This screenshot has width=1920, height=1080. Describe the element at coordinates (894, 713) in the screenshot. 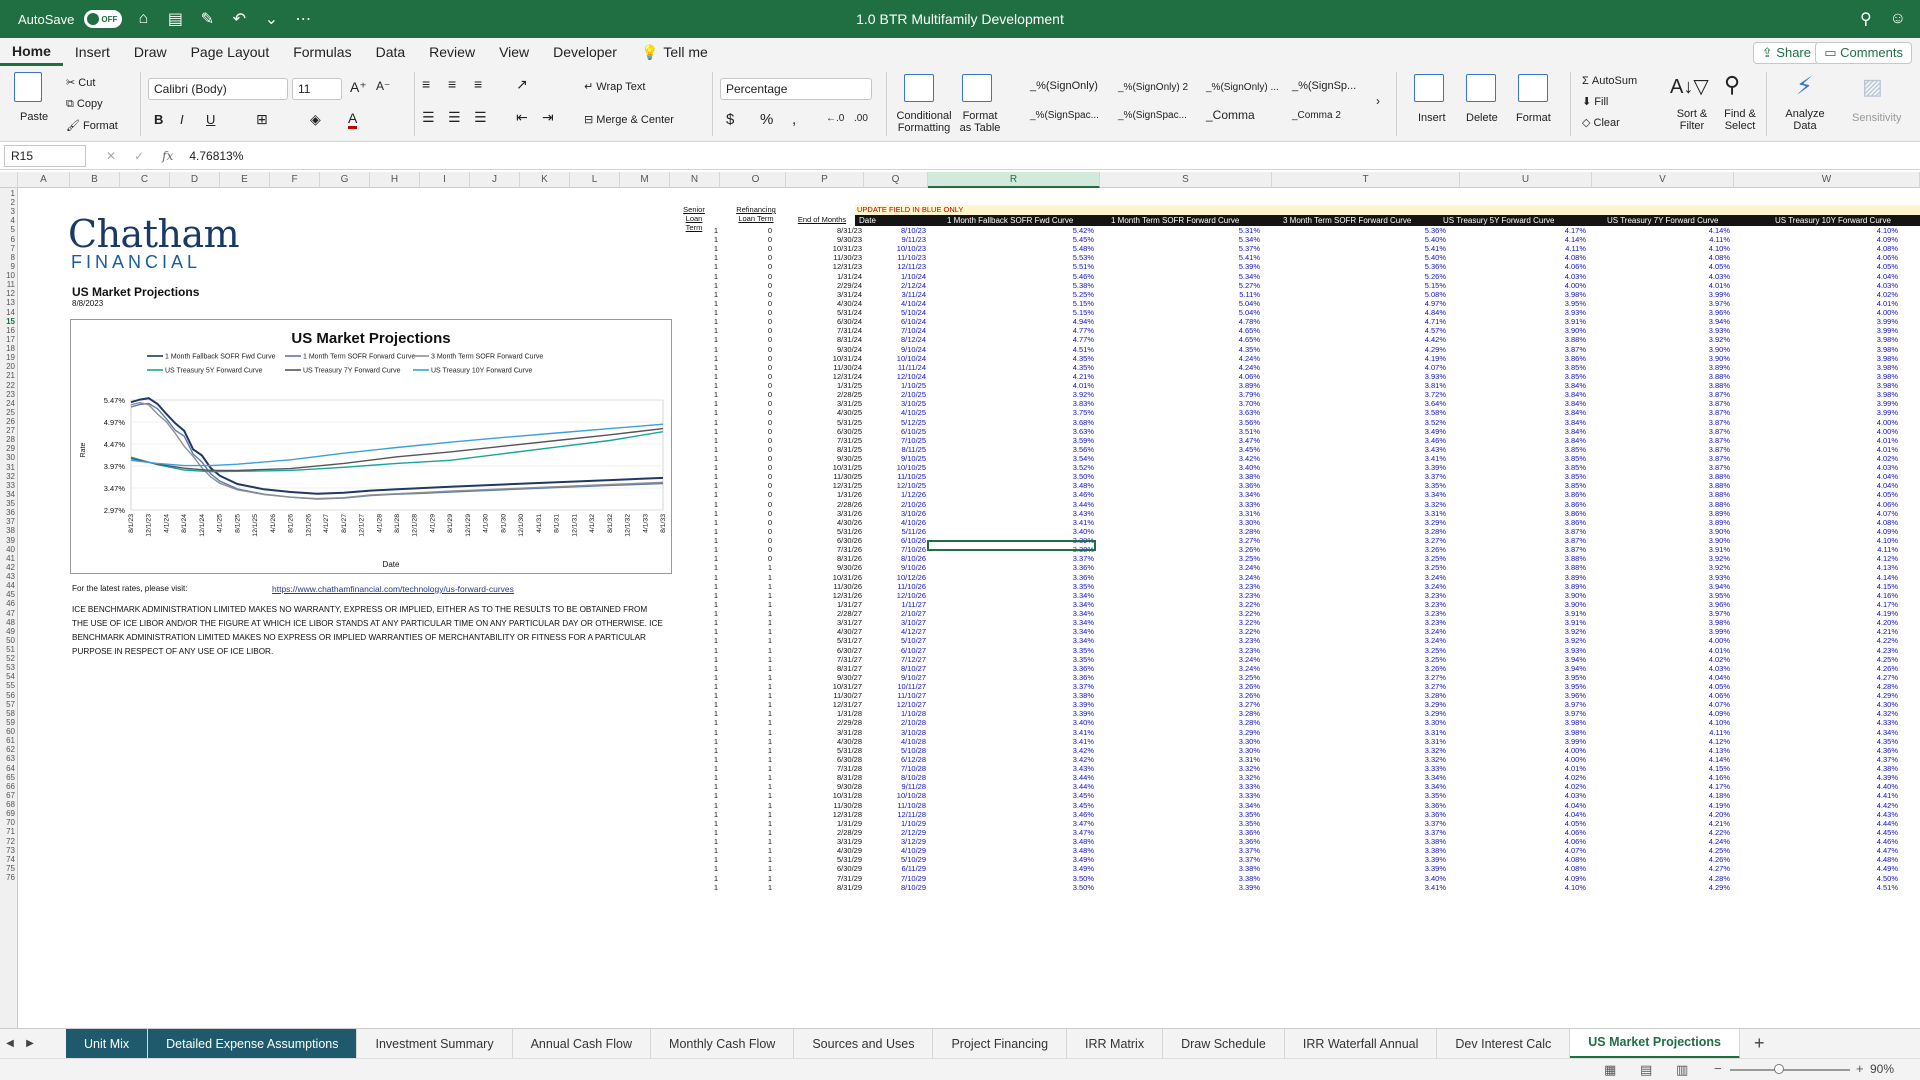

I see `table-cell: 1/10/28` at that location.